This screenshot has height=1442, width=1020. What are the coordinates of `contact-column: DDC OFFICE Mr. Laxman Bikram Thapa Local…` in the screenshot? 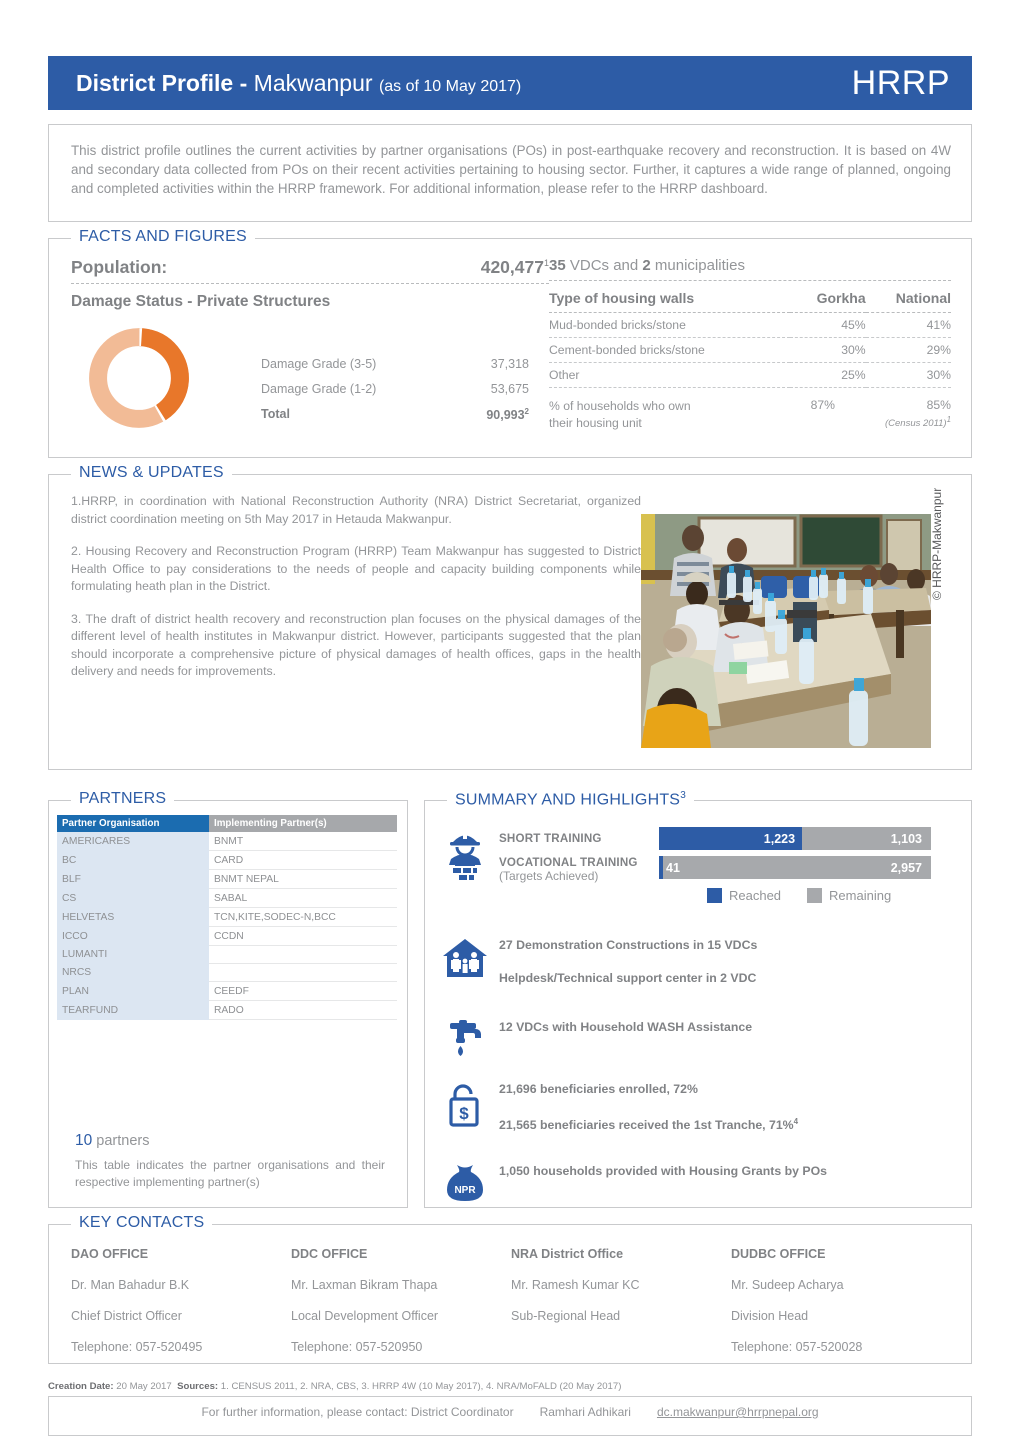 It's located at (401, 1309).